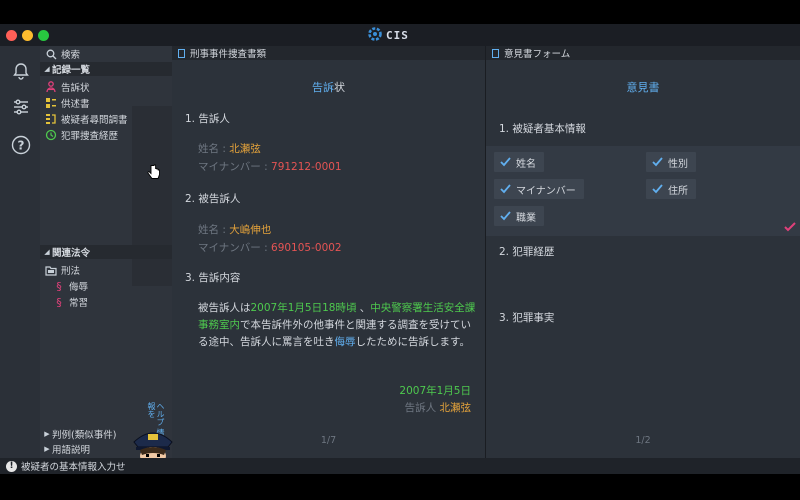  I want to click on sidebar-item-history: 犯罪捜査経歴, so click(106, 135).